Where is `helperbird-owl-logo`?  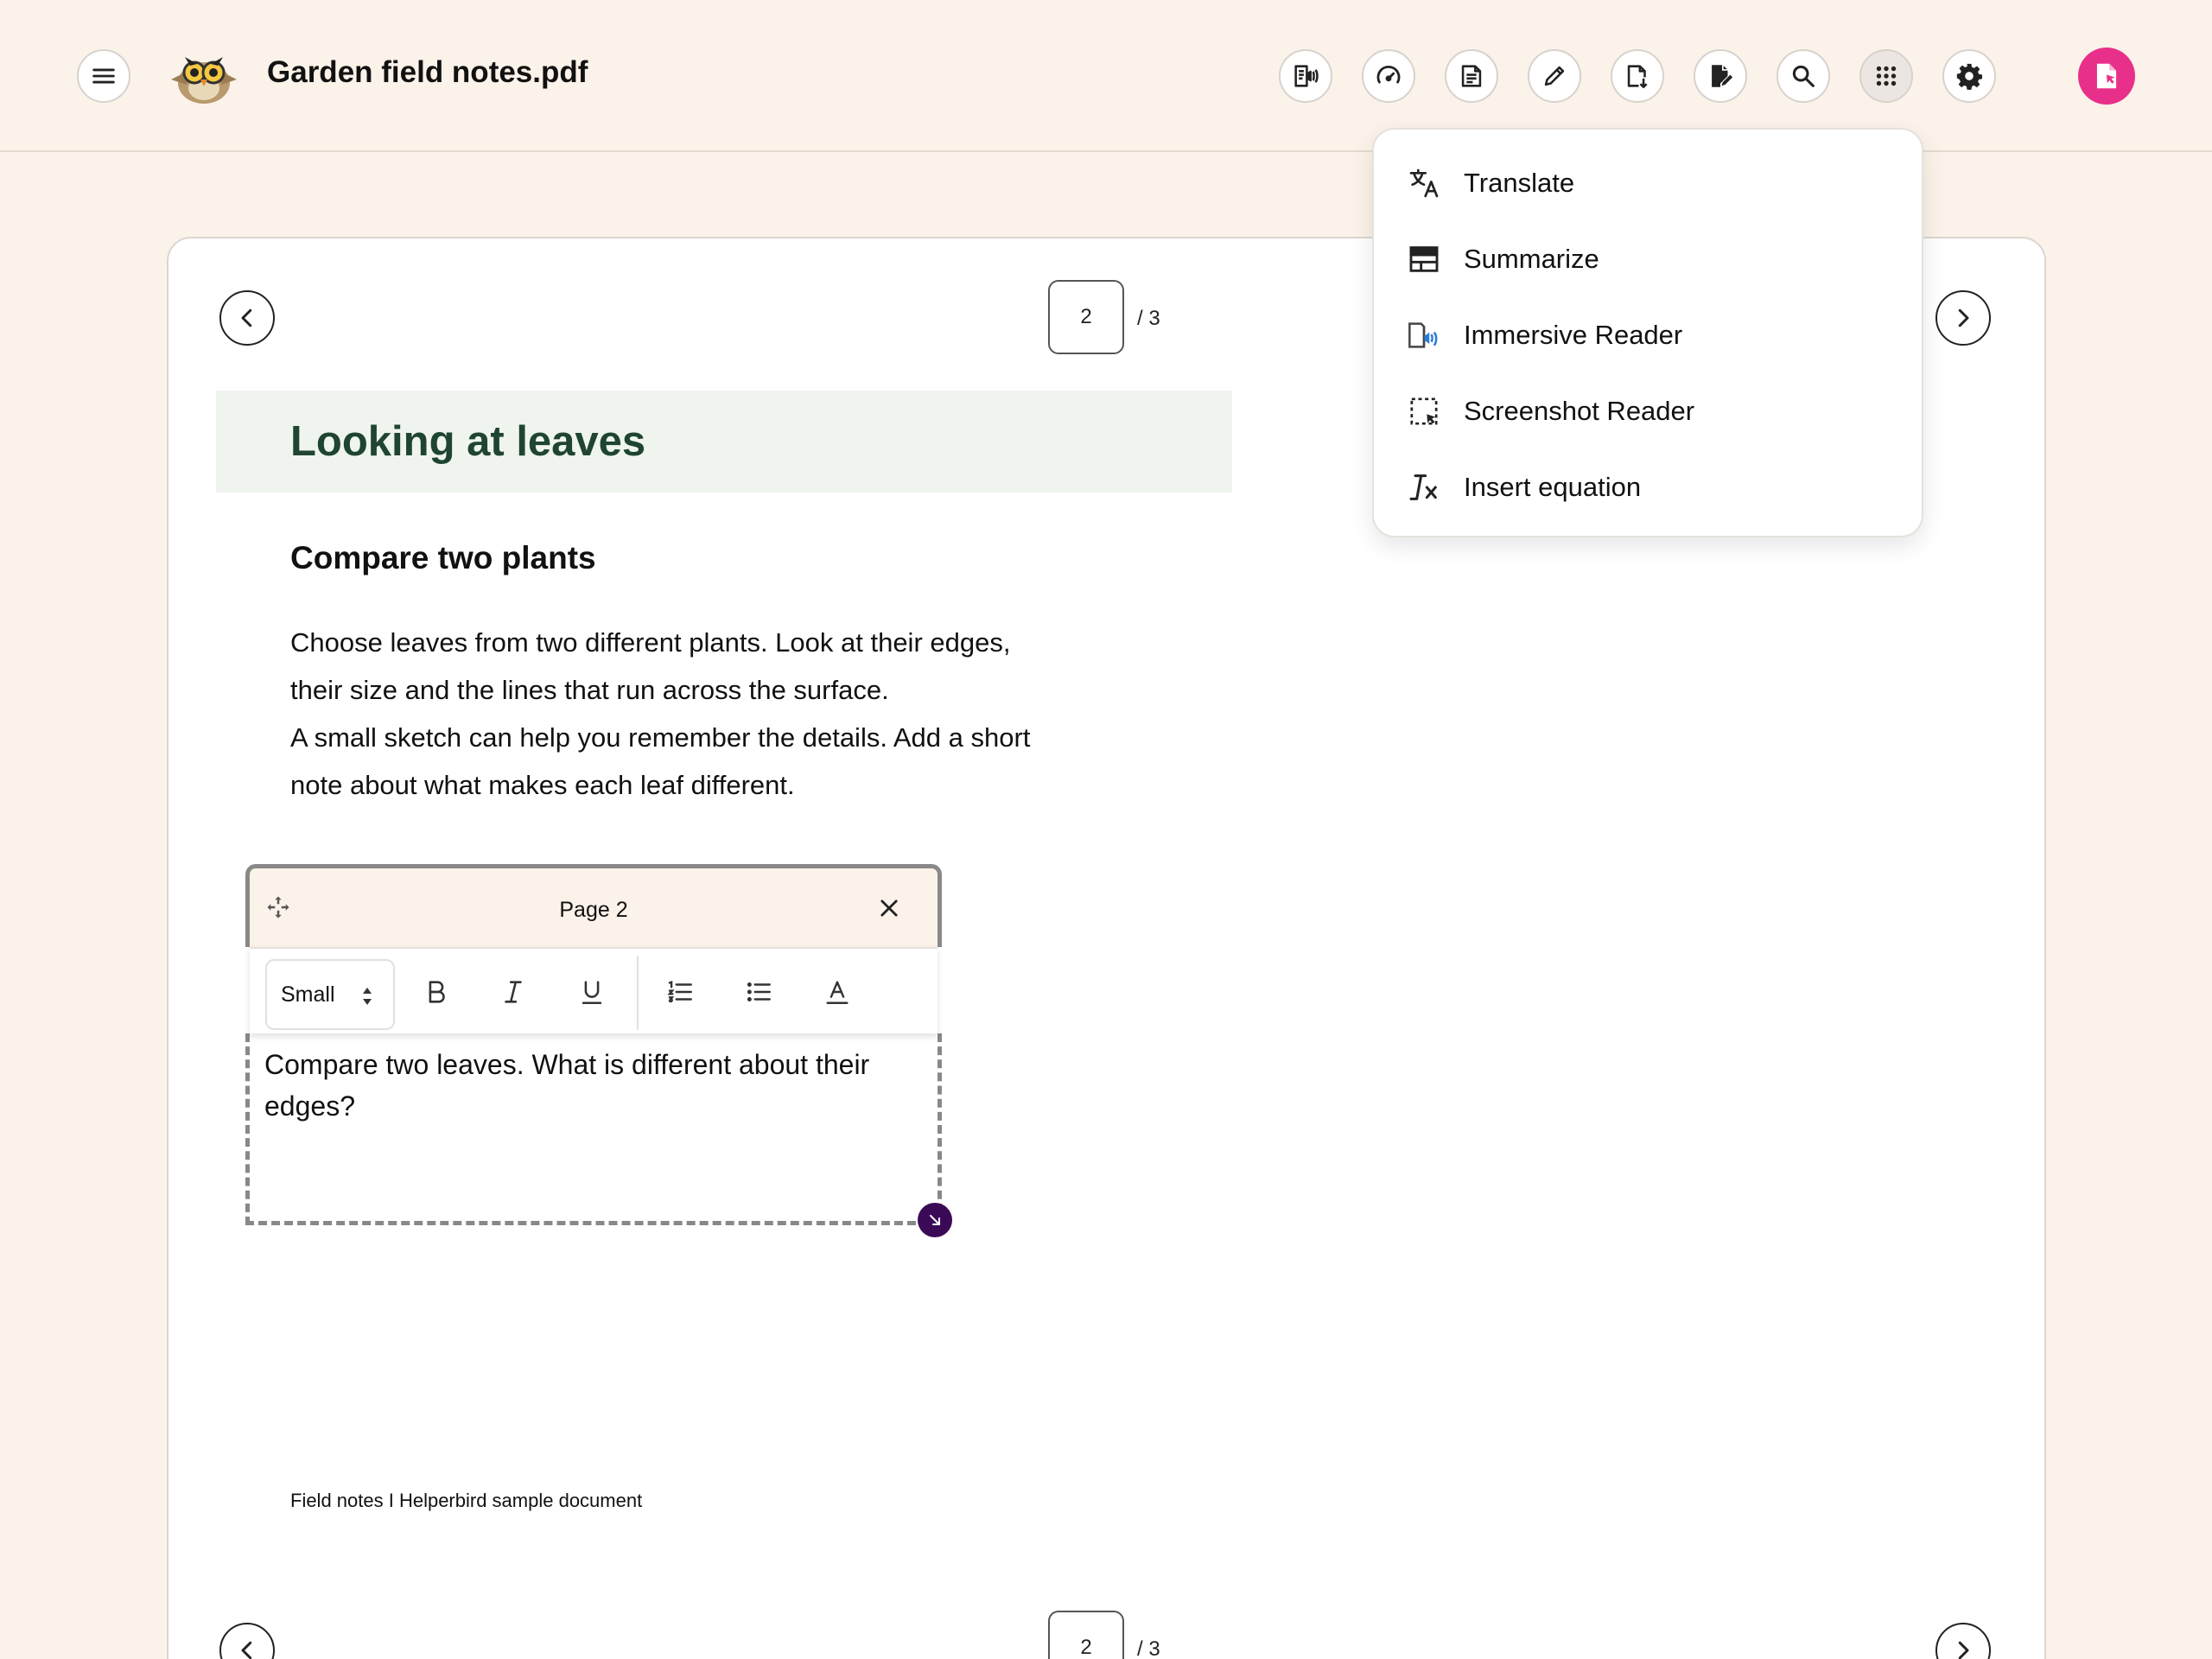
helperbird-owl-logo is located at coordinates (204, 80).